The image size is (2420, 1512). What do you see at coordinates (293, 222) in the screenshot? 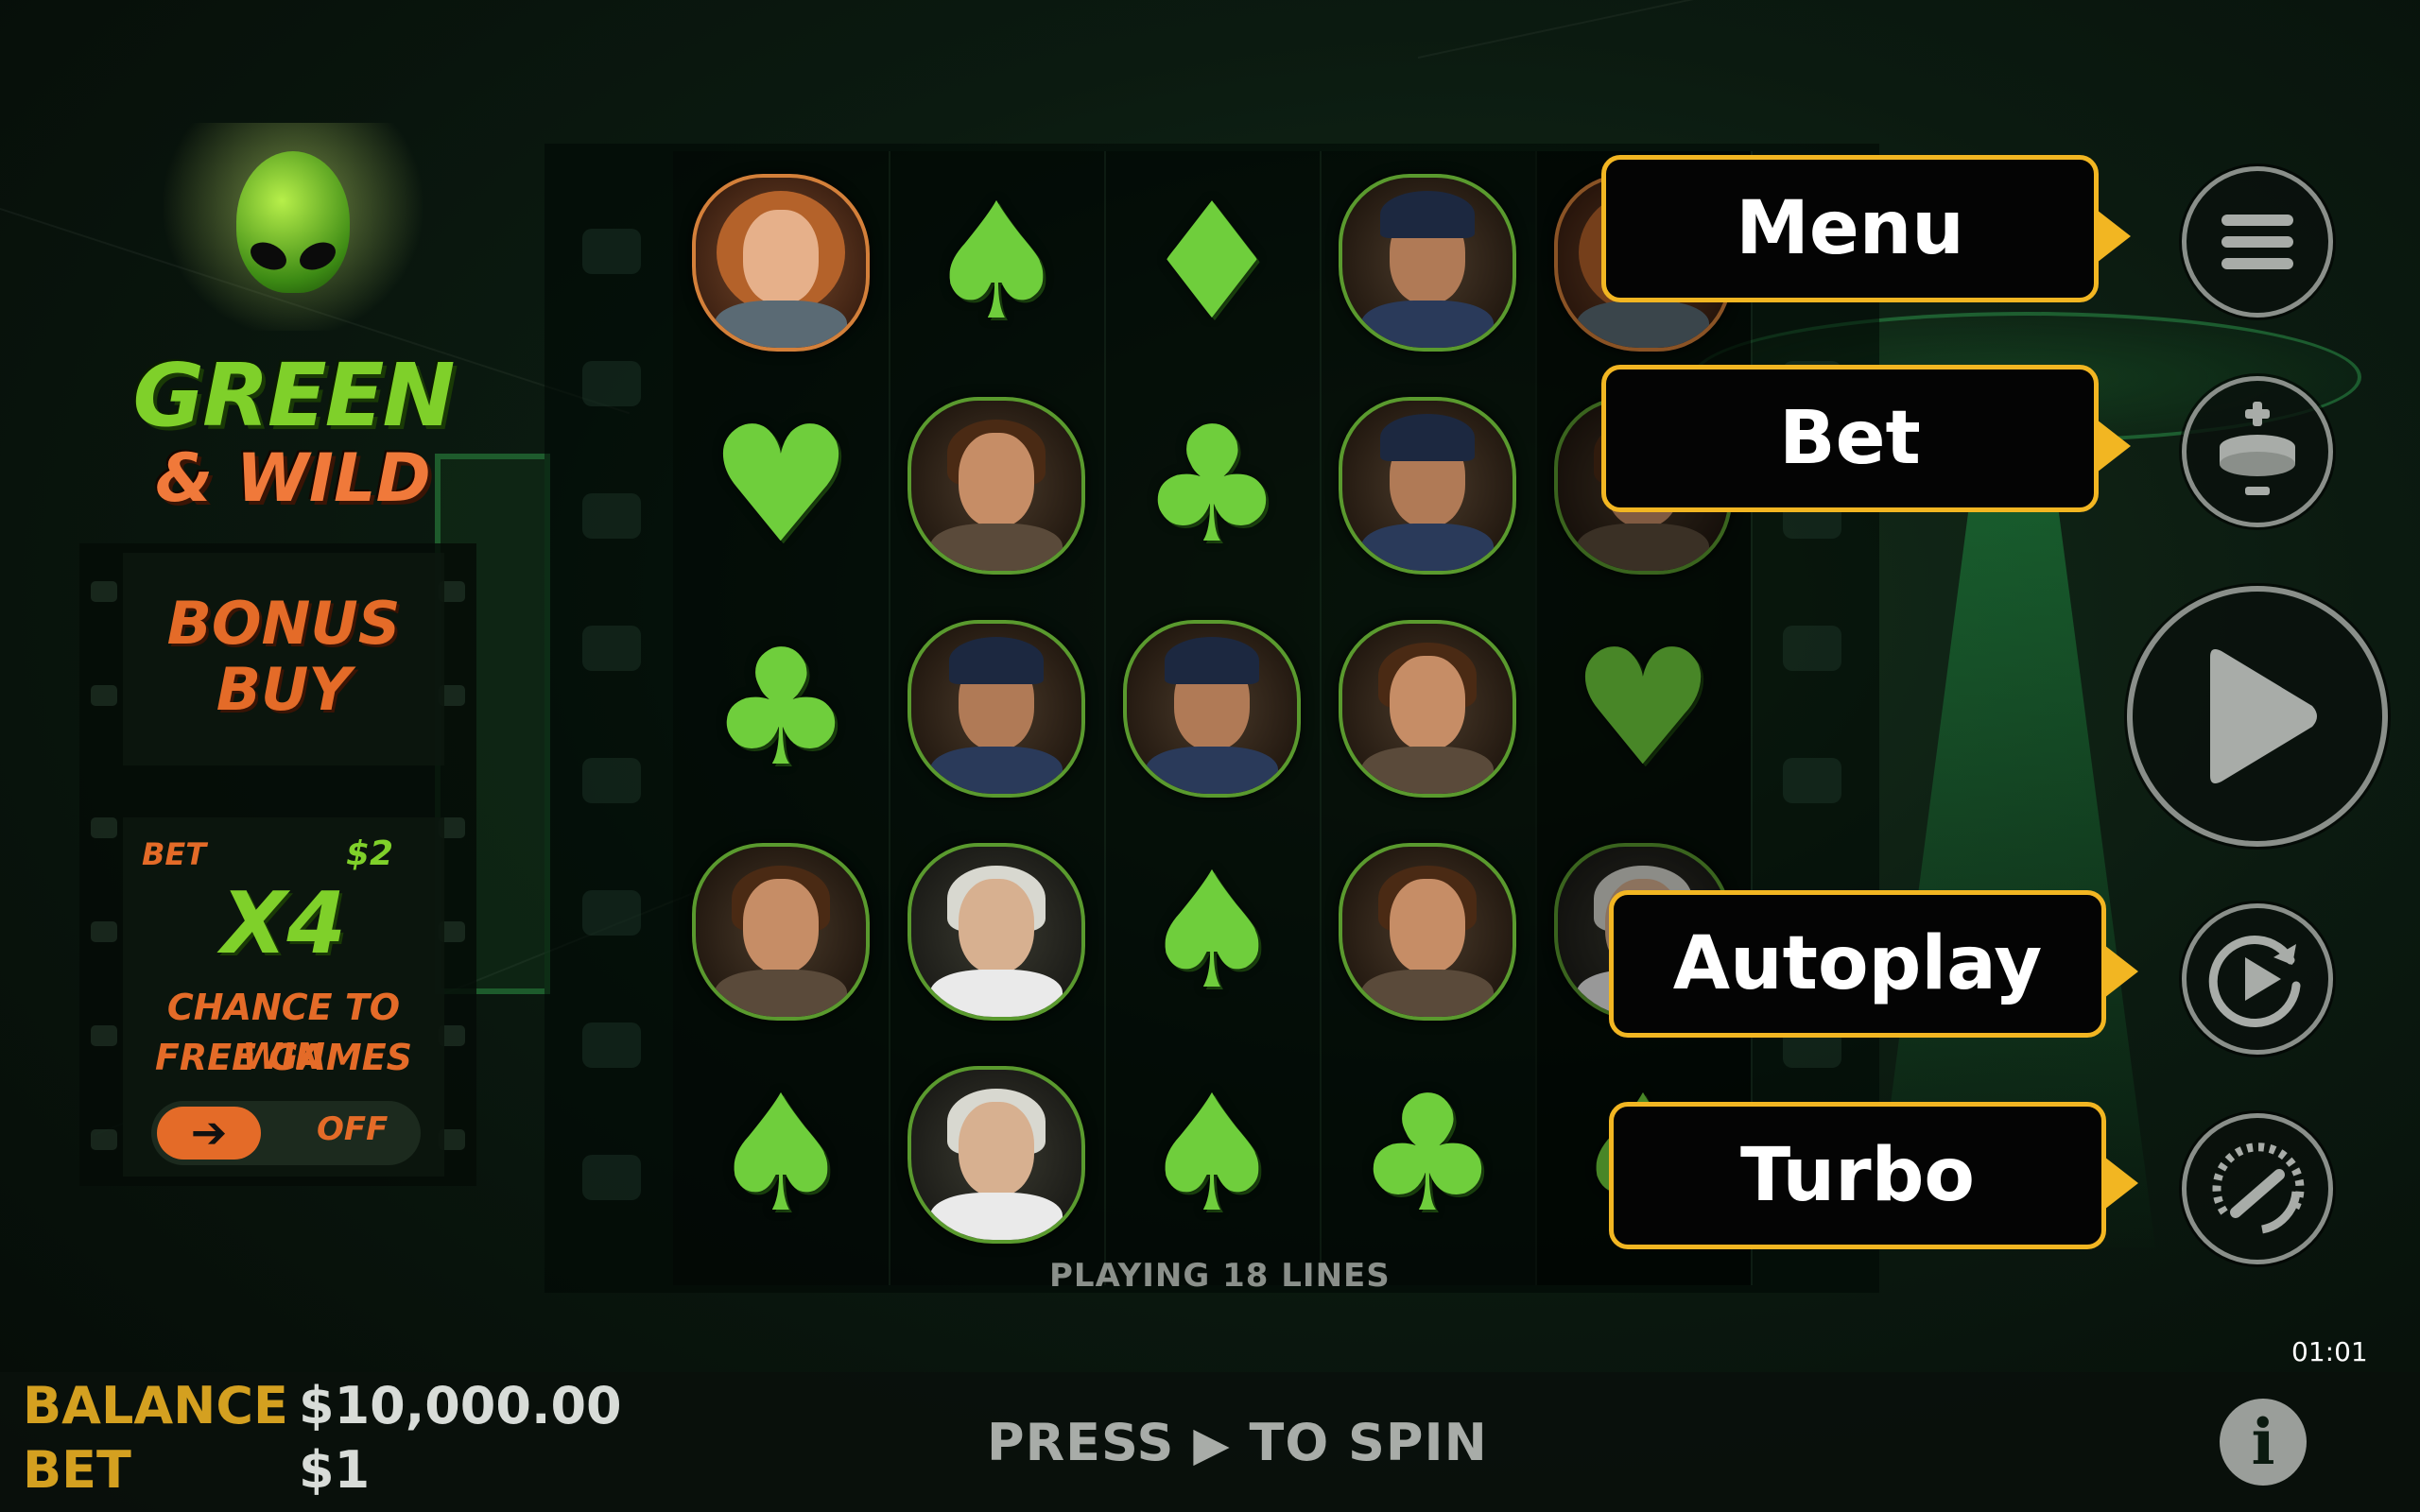
I see `alien-head-icon` at bounding box center [293, 222].